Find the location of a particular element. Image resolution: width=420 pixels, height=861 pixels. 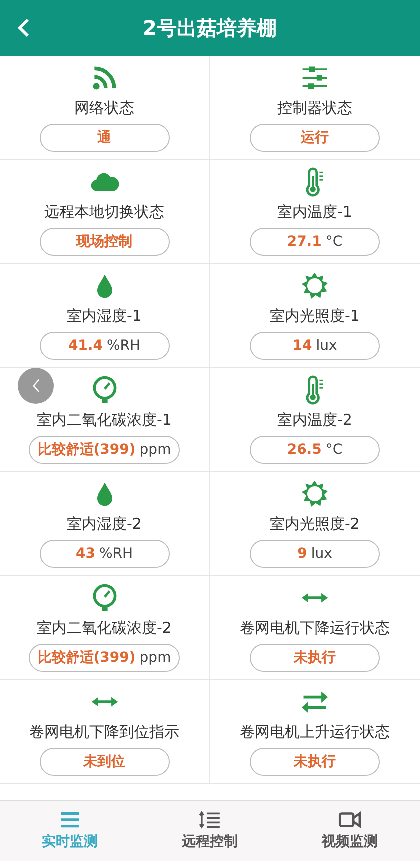

sensor-label: 远程本地切换状态 is located at coordinates (104, 212).